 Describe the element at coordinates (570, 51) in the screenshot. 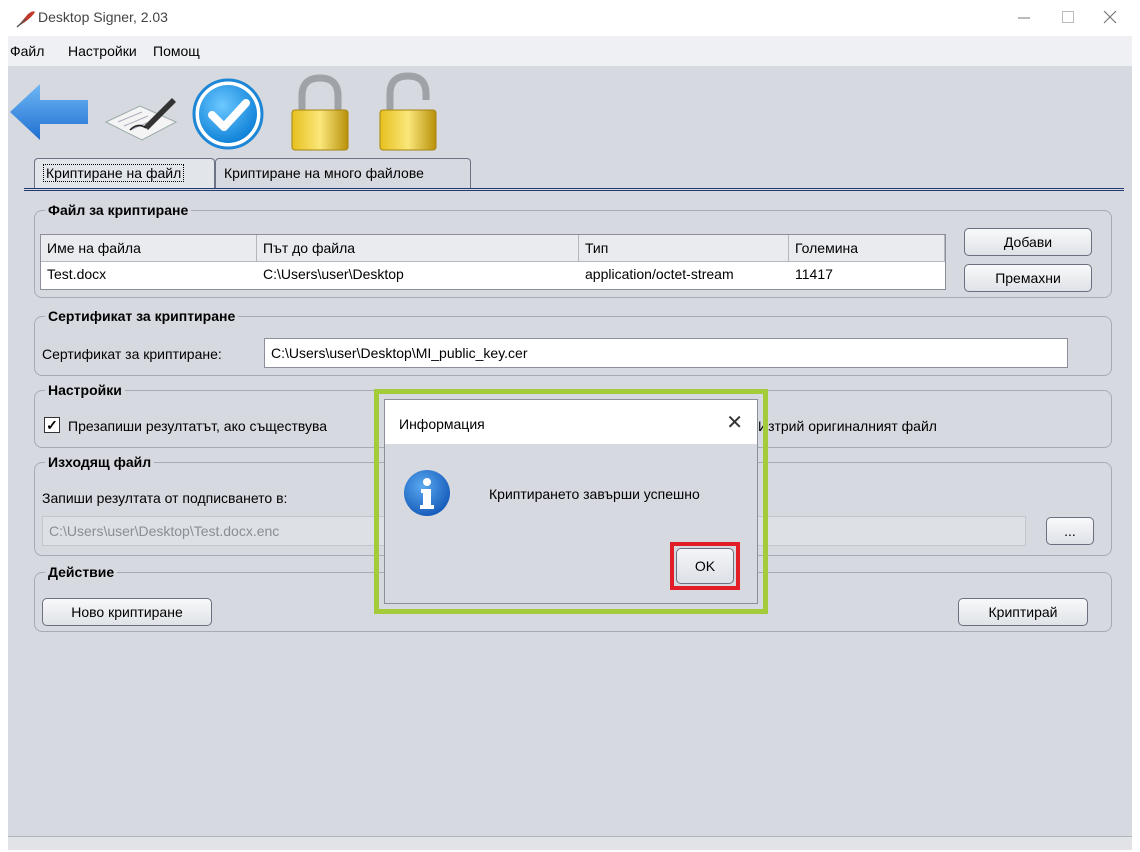

I see `menu-bar: Файл Настройки Помощ` at that location.